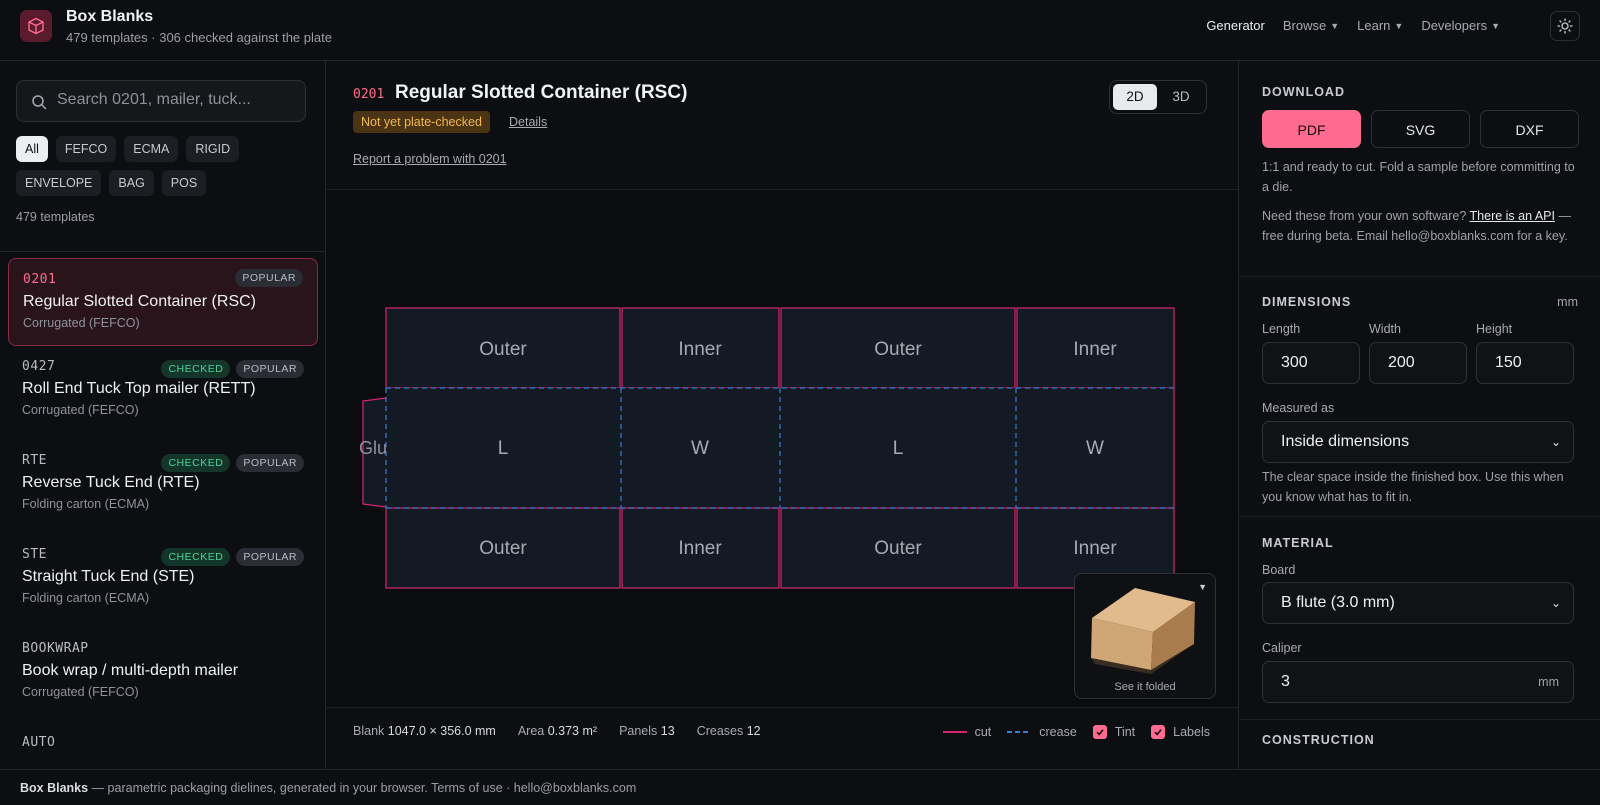 The height and width of the screenshot is (805, 1600). I want to click on top-flap-label: Outer, so click(898, 349).